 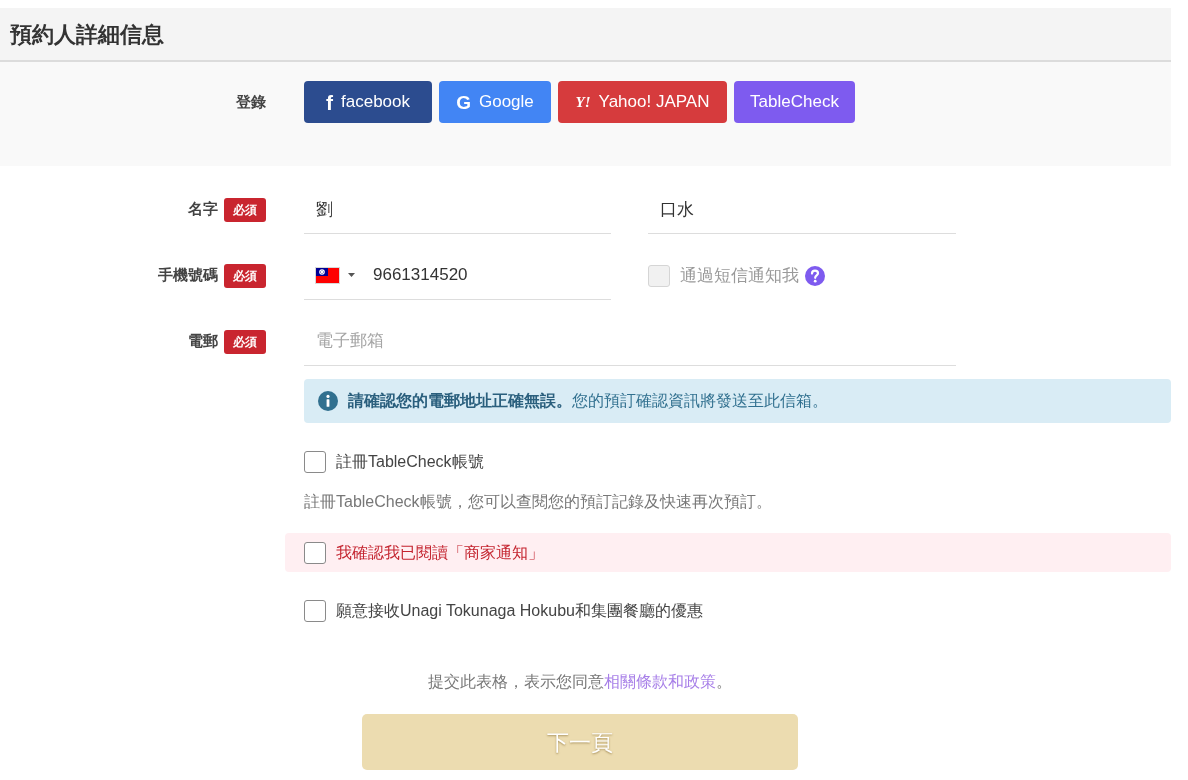 What do you see at coordinates (794, 102) in the screenshot?
I see `login-button: TableCheck` at bounding box center [794, 102].